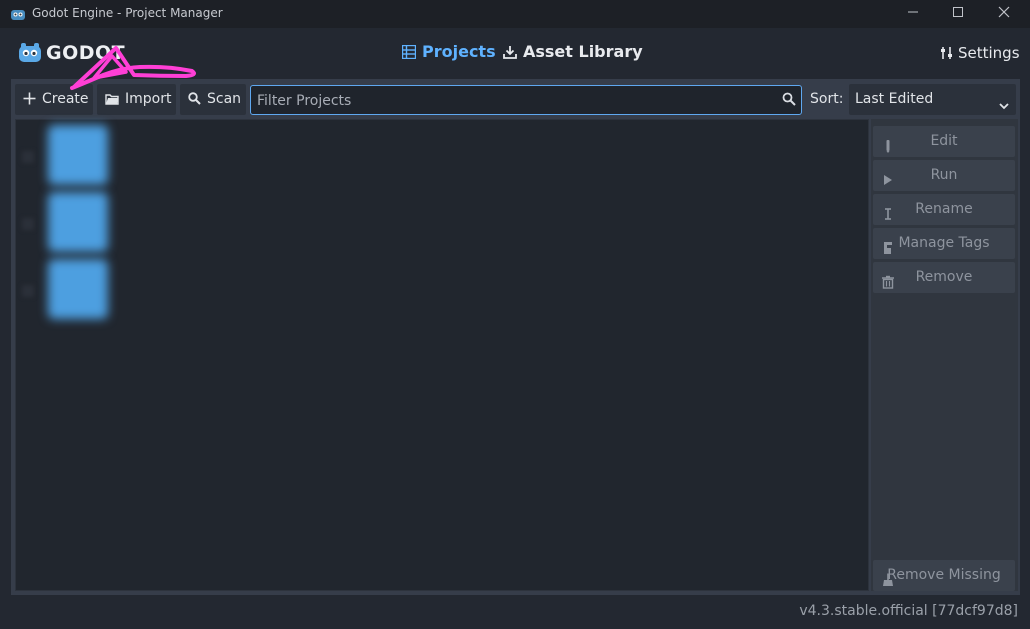 The width and height of the screenshot is (1030, 629). What do you see at coordinates (908, 611) in the screenshot?
I see `version-label: v4.3.stable.official [77dcf97d8]` at bounding box center [908, 611].